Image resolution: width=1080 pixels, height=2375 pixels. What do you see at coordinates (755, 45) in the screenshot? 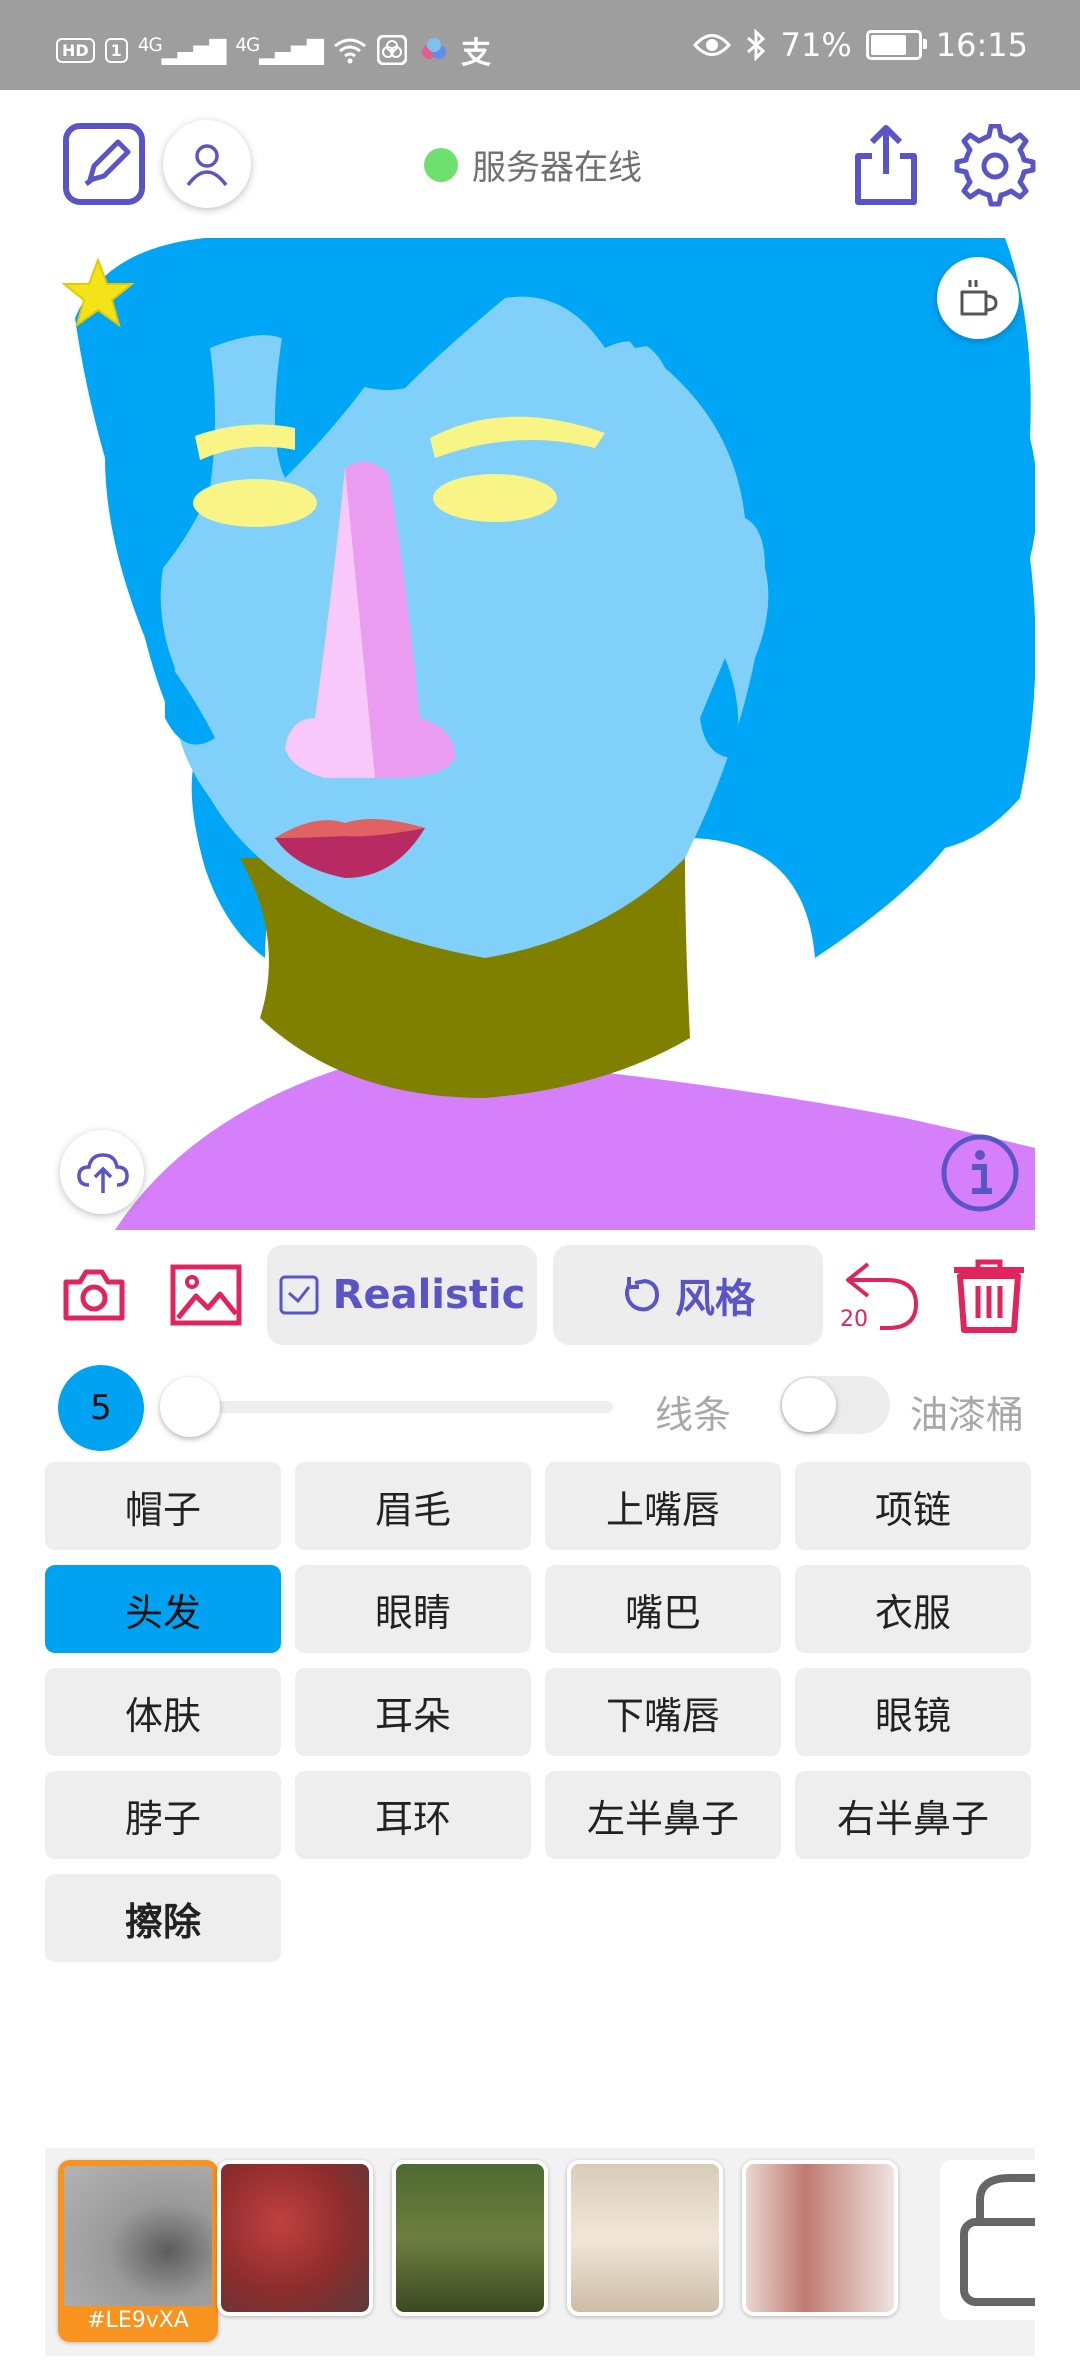
I see `bluetooth-icon` at bounding box center [755, 45].